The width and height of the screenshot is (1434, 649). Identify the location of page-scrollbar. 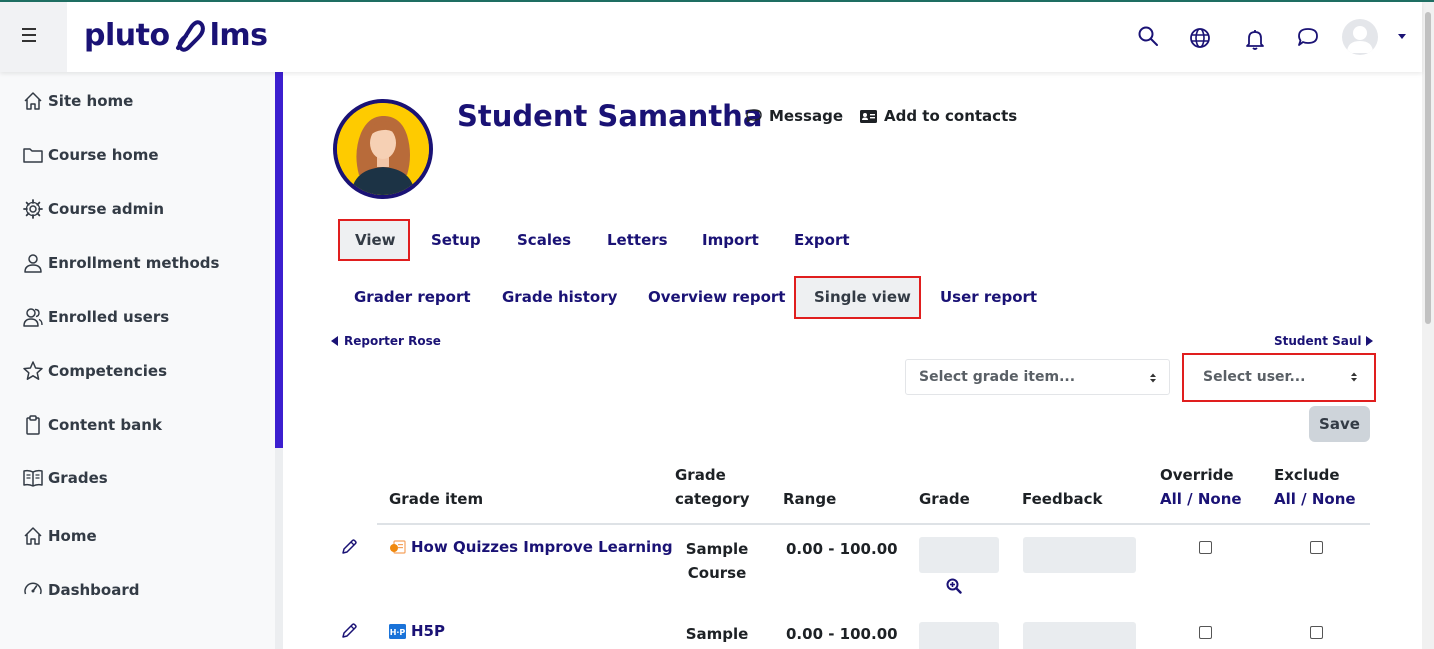
(1428, 325).